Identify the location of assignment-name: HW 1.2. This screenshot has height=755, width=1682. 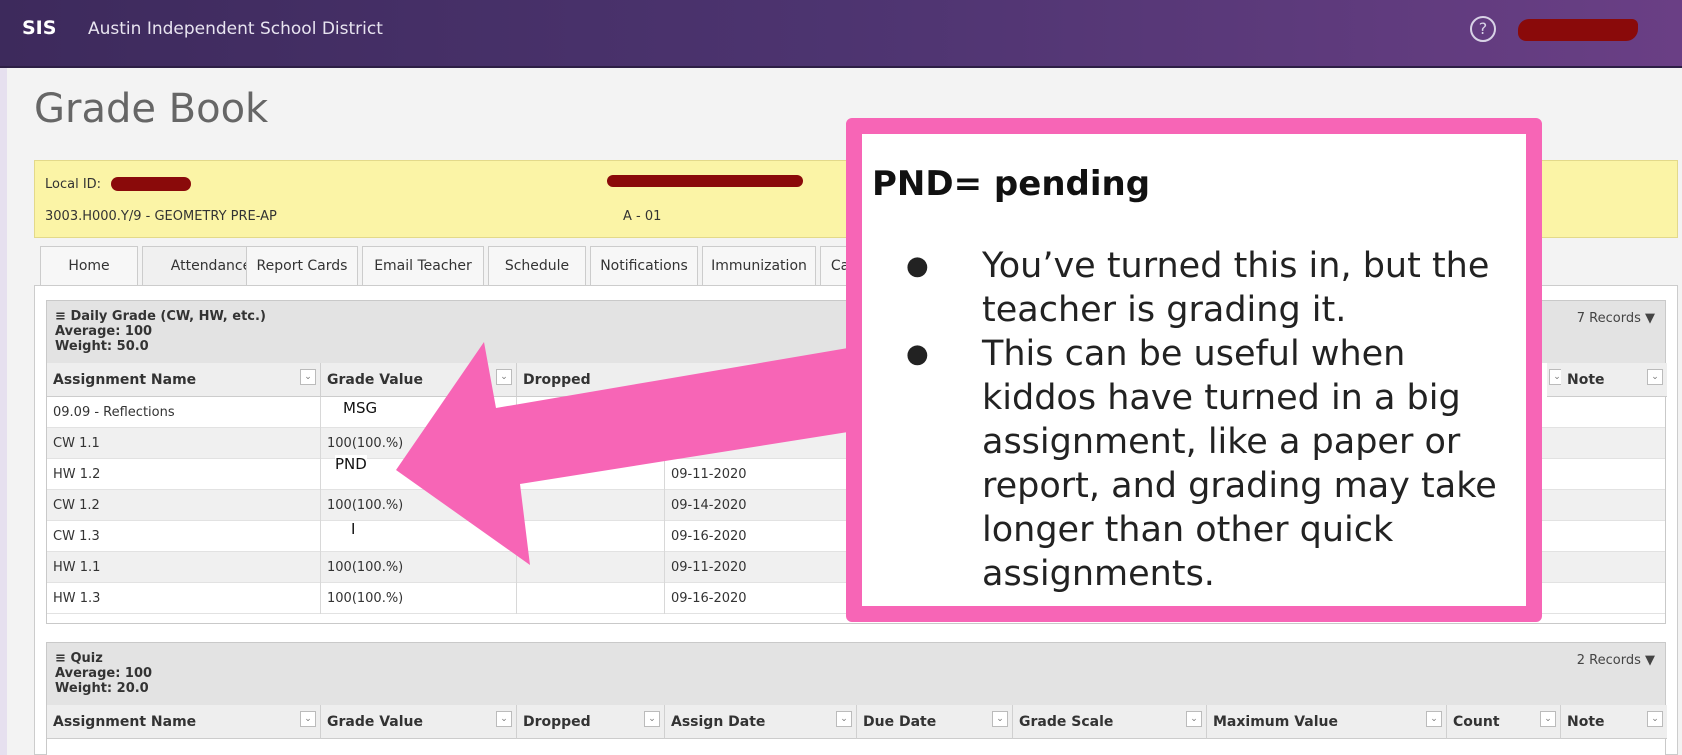
(184, 474).